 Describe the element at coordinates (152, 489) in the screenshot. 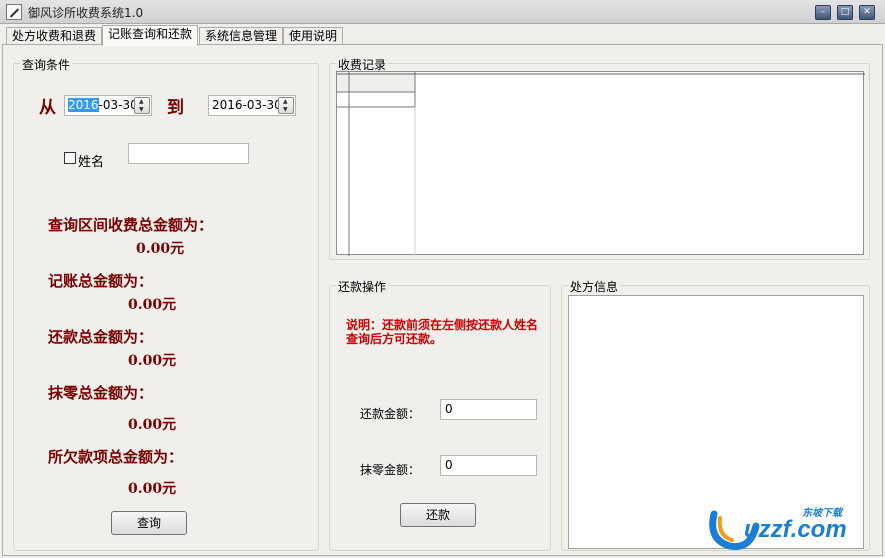

I see `owed-total-value: 0.00元` at that location.